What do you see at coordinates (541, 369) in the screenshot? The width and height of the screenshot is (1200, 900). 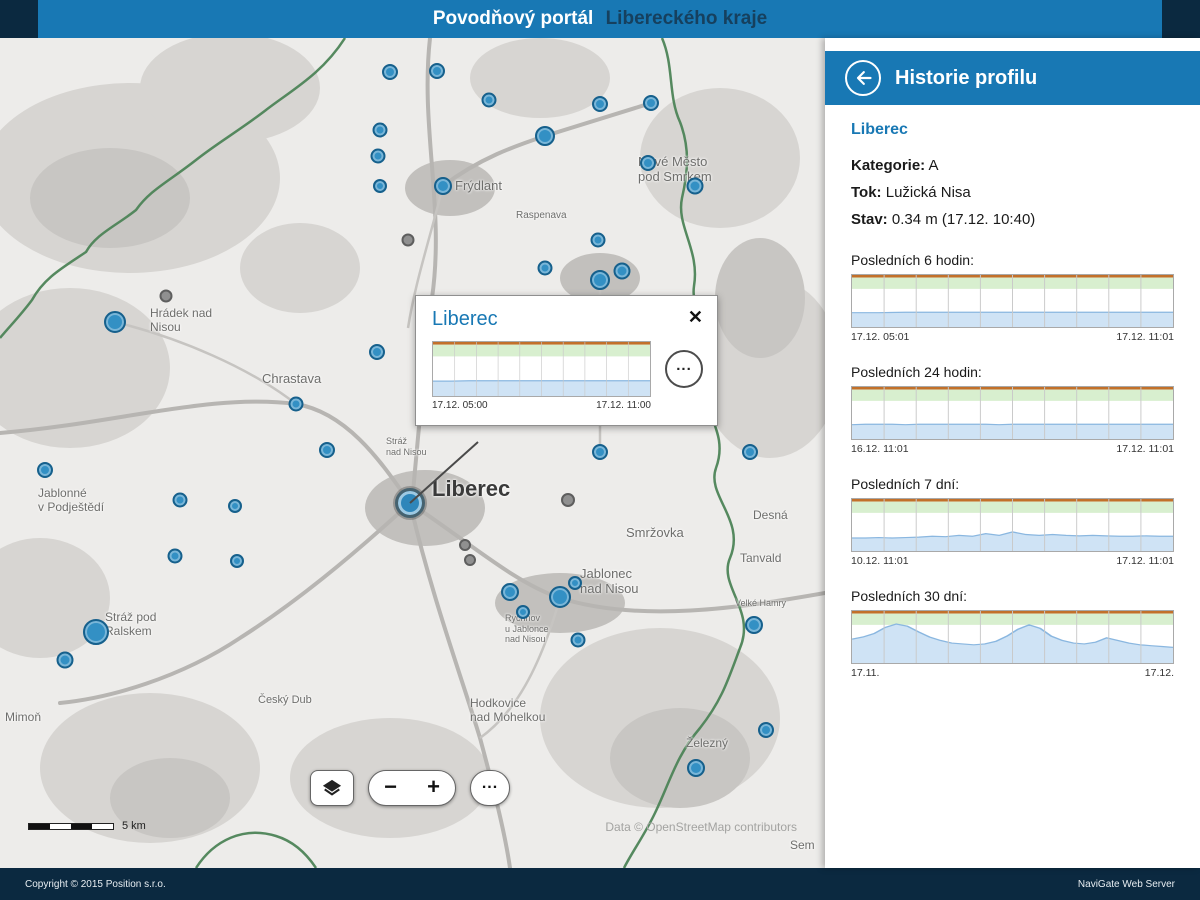 I see `popup-chart` at bounding box center [541, 369].